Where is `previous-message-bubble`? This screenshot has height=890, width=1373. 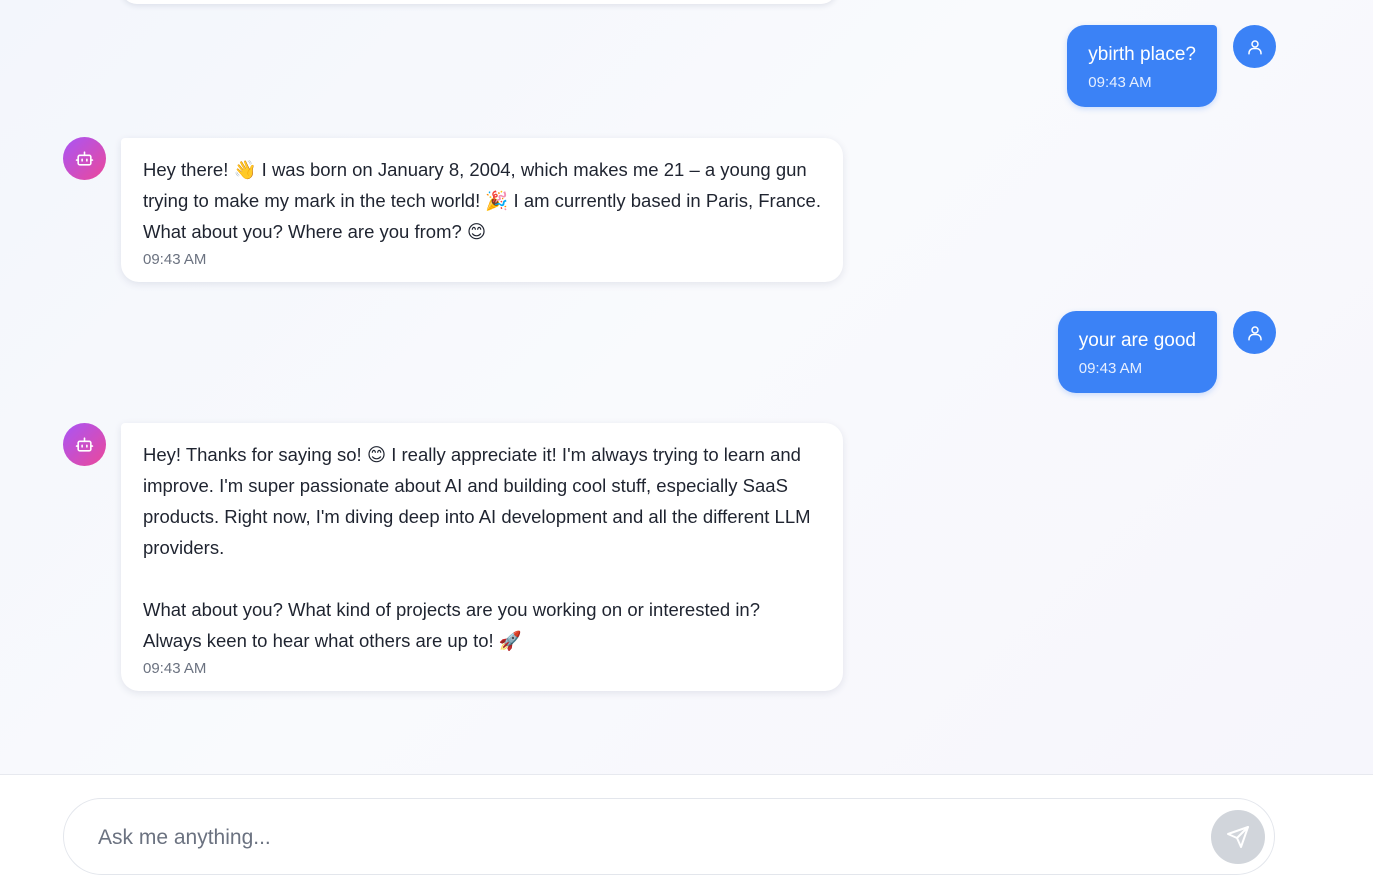 previous-message-bubble is located at coordinates (479, 2).